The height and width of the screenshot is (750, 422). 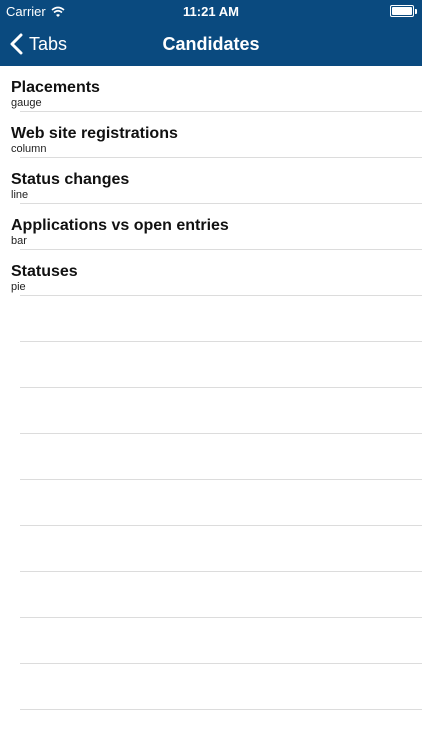 I want to click on list-item: Applications vs open entries bar, so click(x=211, y=227).